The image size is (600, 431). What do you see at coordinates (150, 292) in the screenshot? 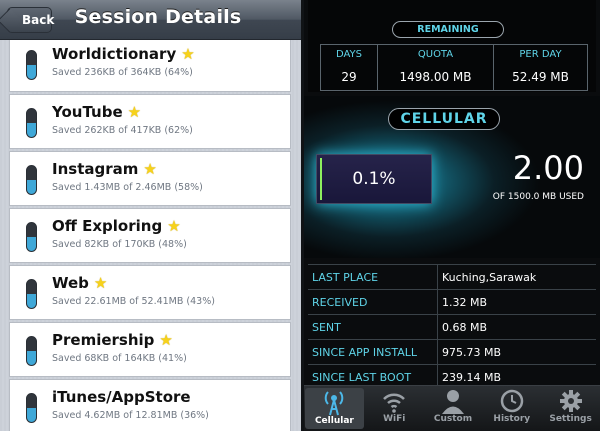
I see `list-item: Web ★ Saved 22.61MB of 52.41MB (43%)` at bounding box center [150, 292].